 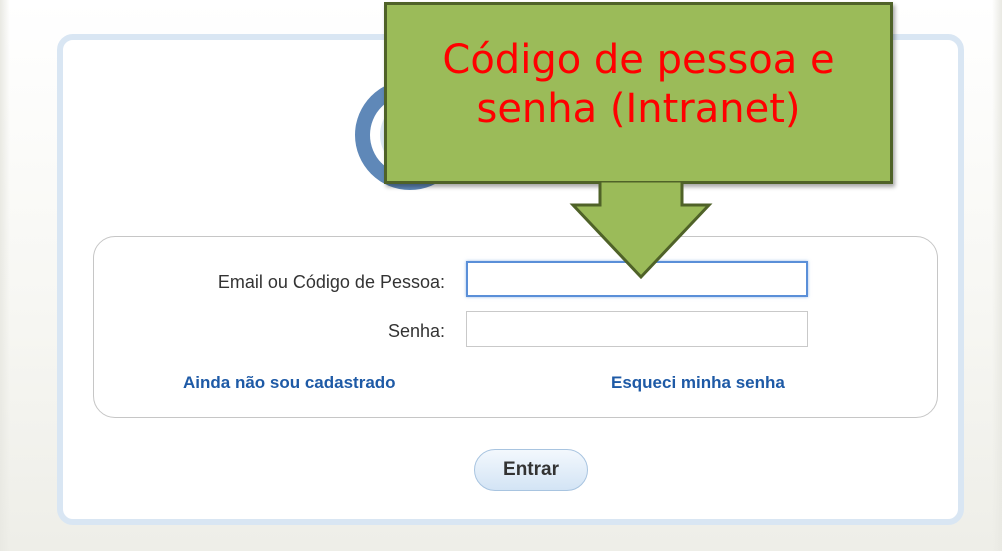 I want to click on register-link: Ainda não sou cadastrado, so click(x=289, y=383).